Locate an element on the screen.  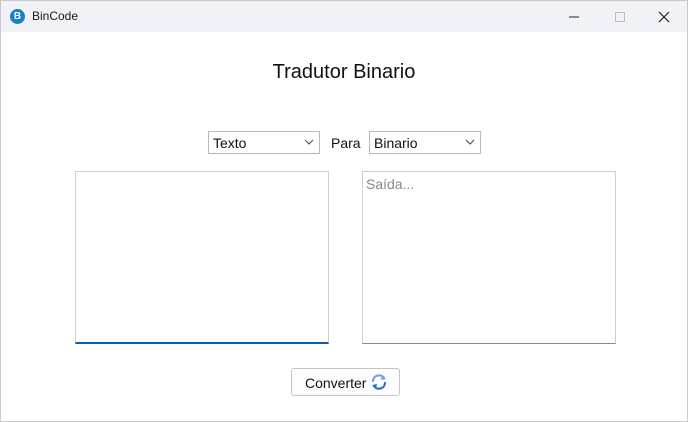
maximize-icon is located at coordinates (620, 17).